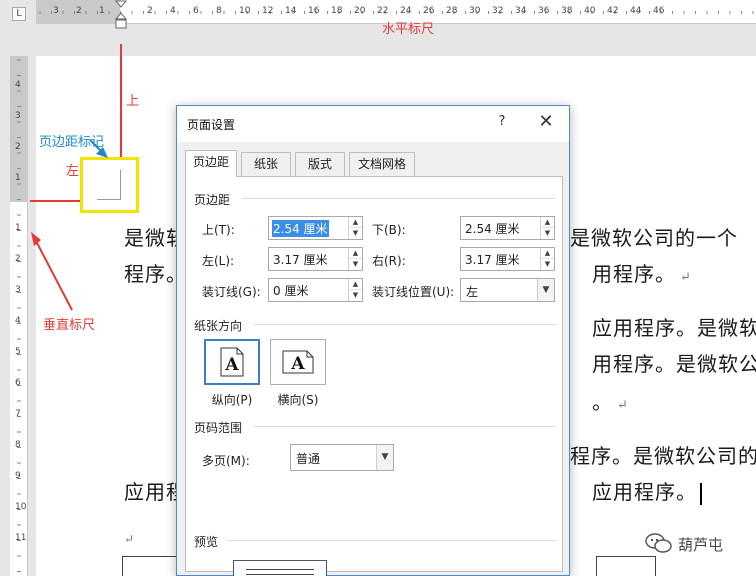 Image resolution: width=756 pixels, height=576 pixels. I want to click on tab-selector-button: L, so click(19, 14).